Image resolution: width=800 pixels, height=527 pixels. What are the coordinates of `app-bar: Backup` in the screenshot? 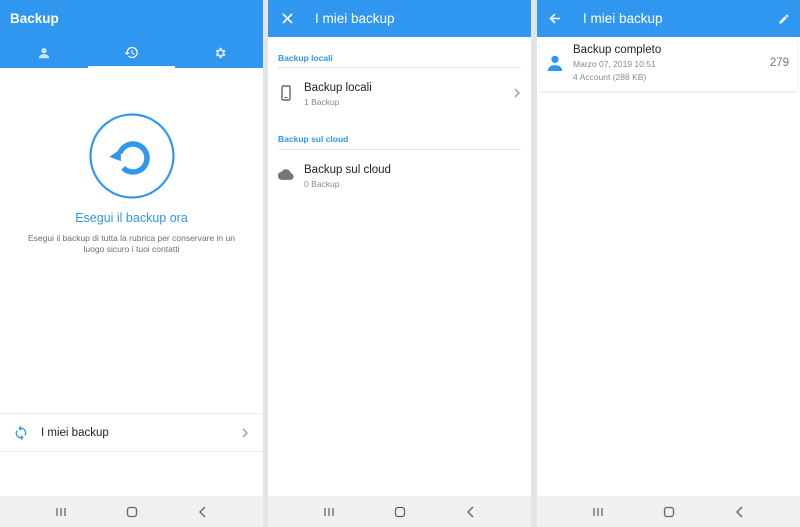 It's located at (131, 18).